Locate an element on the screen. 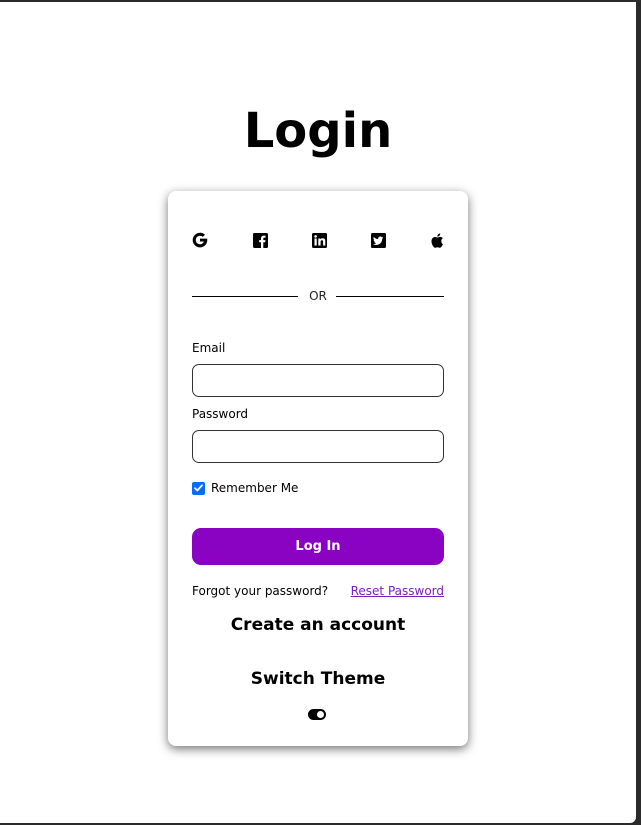  reset-password-link: Reset Password is located at coordinates (397, 591).